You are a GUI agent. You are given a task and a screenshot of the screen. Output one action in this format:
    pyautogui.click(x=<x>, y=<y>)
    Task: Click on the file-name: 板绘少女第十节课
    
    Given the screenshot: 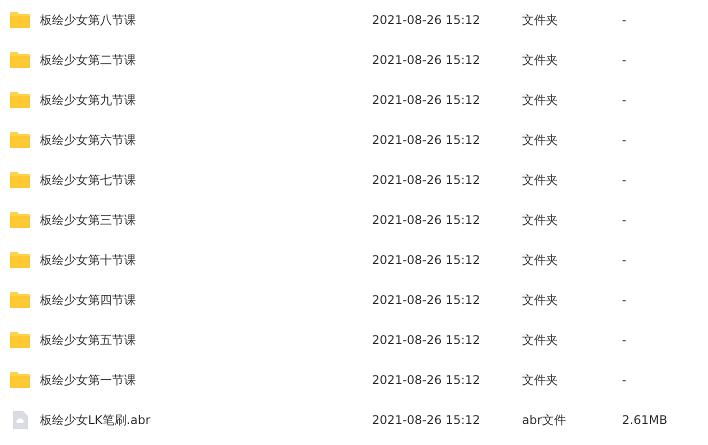 What is the action you would take?
    pyautogui.click(x=88, y=260)
    